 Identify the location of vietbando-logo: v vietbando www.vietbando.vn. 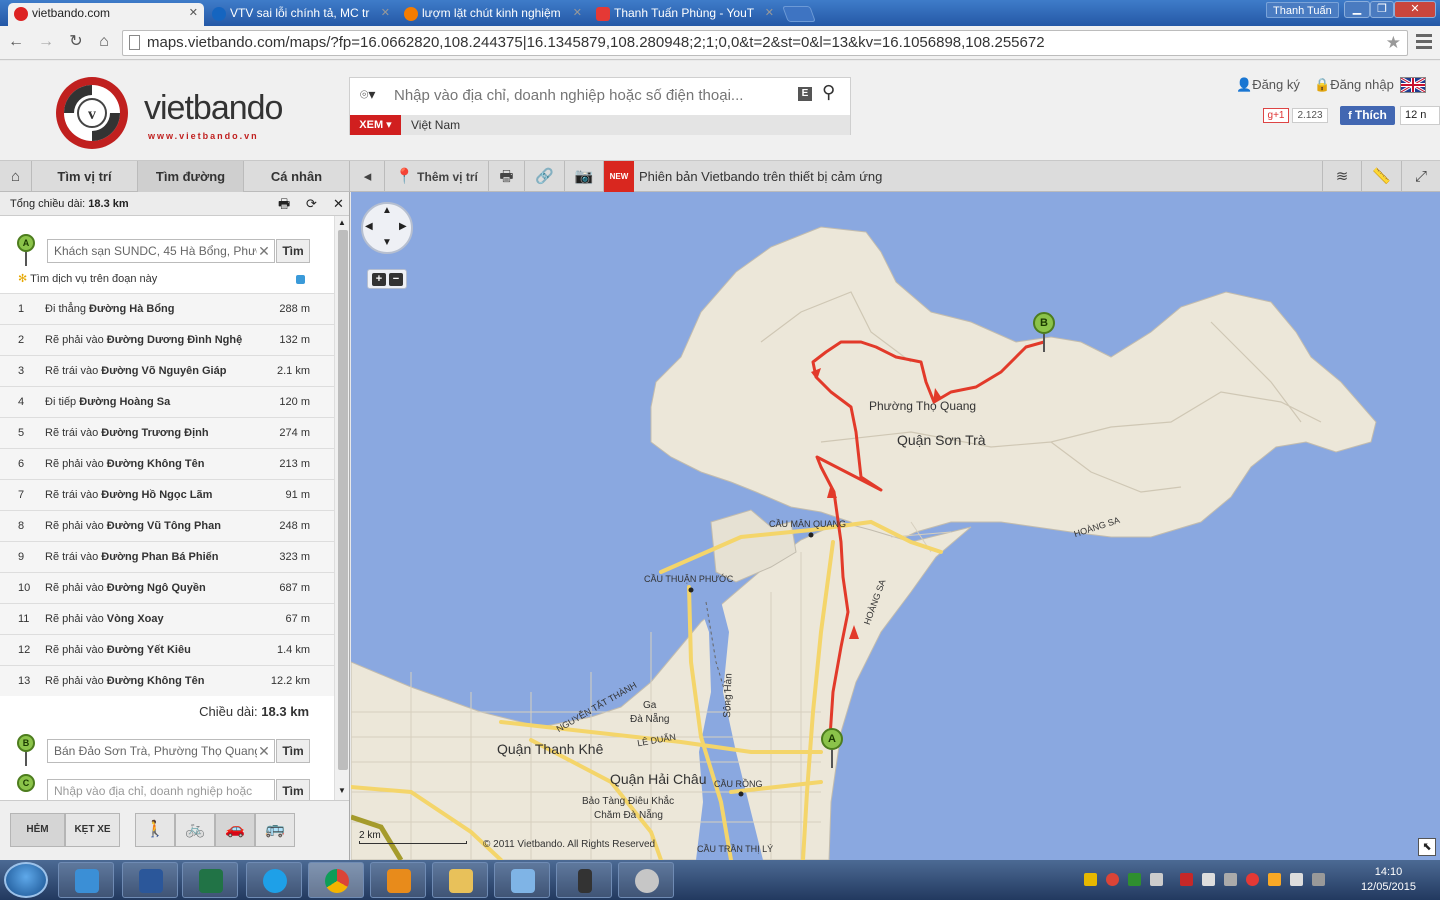
(177, 113).